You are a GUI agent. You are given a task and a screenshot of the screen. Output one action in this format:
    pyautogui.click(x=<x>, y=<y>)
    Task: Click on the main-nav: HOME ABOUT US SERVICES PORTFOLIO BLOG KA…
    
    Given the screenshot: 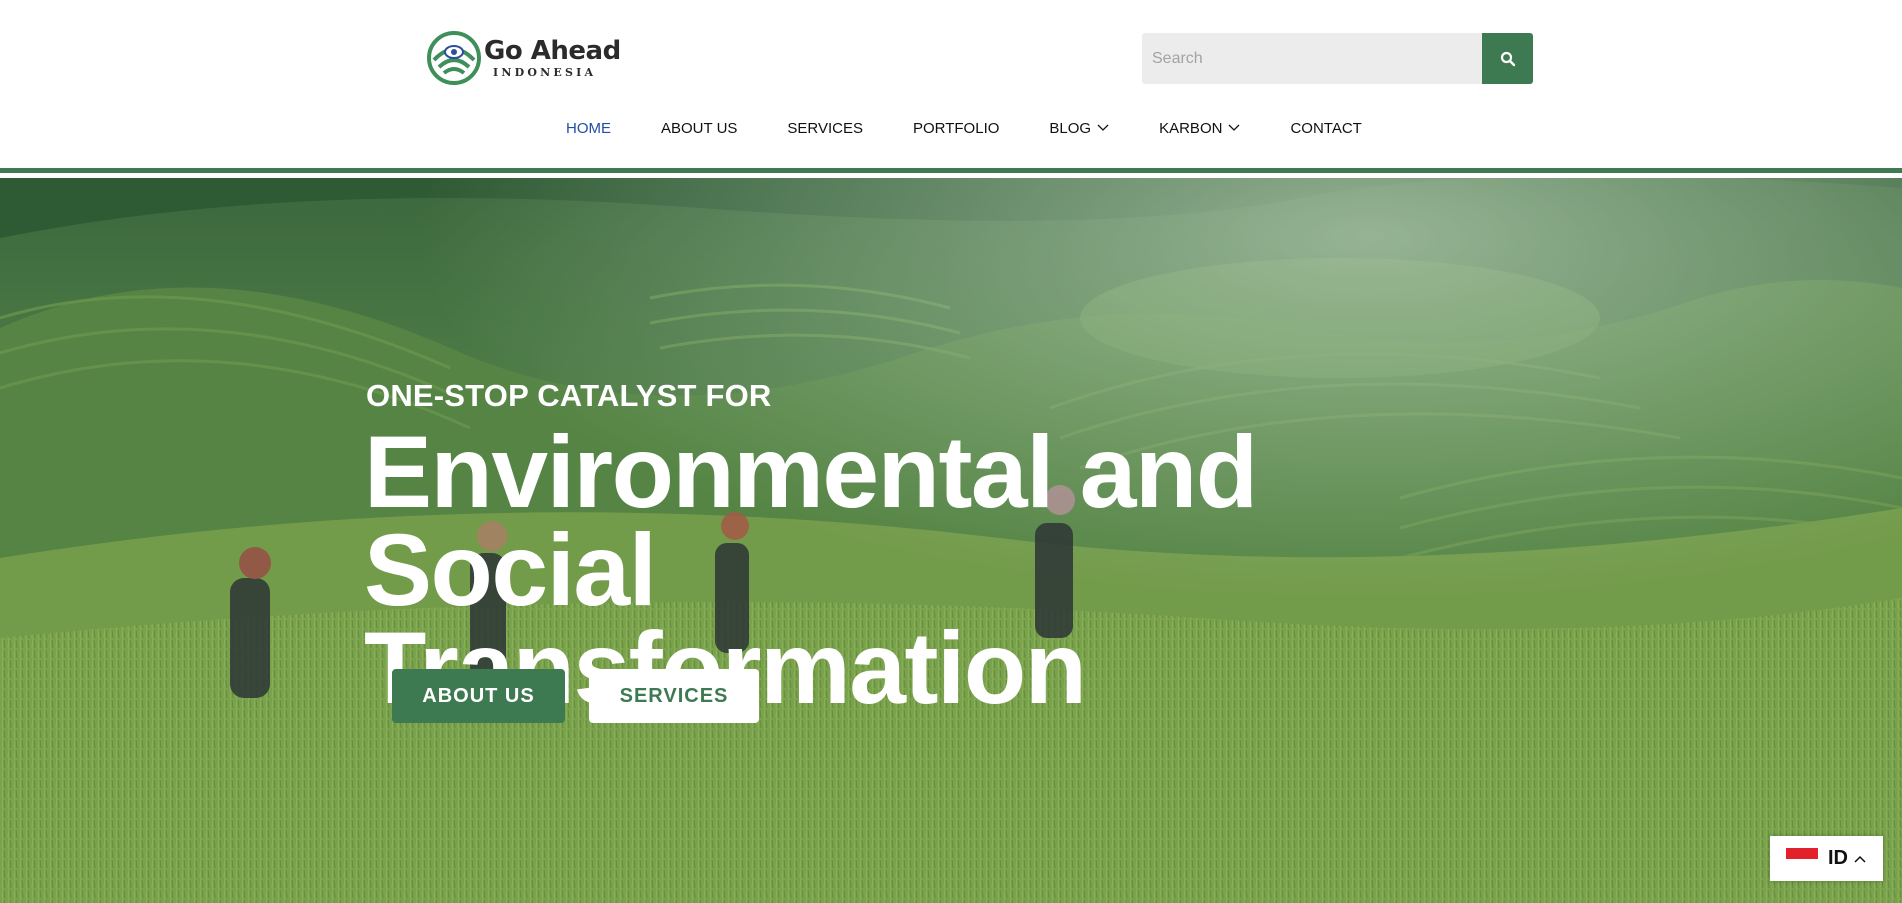 What is the action you would take?
    pyautogui.click(x=964, y=128)
    